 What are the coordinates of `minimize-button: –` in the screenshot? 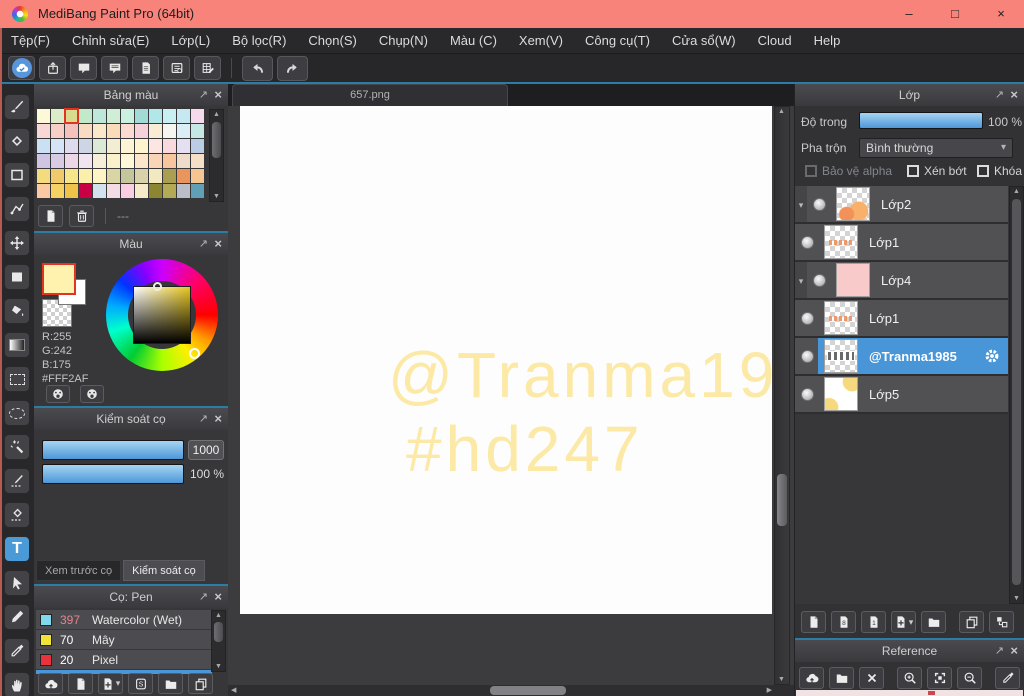 It's located at (909, 14).